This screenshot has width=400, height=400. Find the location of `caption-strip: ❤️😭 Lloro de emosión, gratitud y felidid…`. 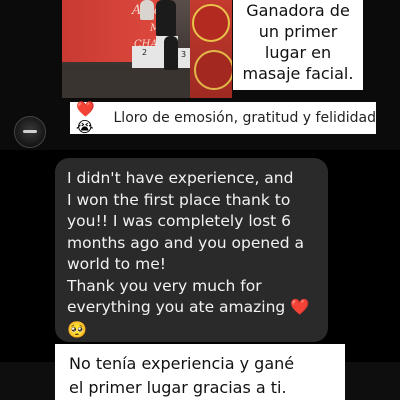

caption-strip: ❤️😭 Lloro de emosión, gratitud y felidid… is located at coordinates (223, 118).